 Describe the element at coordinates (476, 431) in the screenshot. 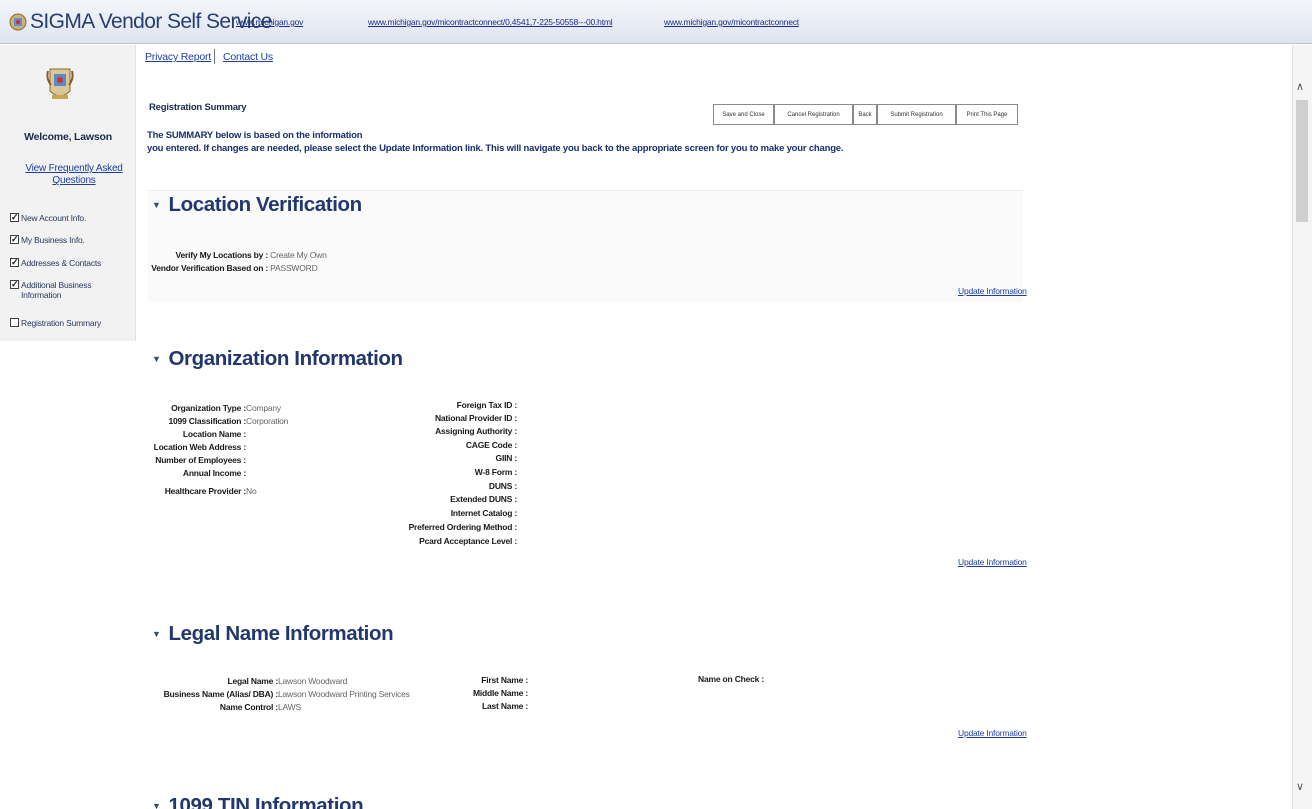

I see `field-label: Assigning Authority :` at that location.